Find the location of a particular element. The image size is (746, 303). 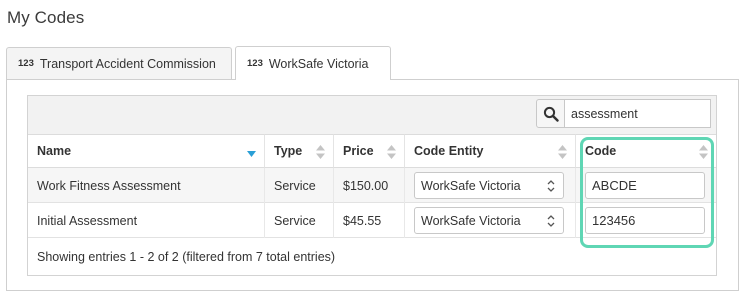

cell-name: Work Fitness Assessment is located at coordinates (109, 185).